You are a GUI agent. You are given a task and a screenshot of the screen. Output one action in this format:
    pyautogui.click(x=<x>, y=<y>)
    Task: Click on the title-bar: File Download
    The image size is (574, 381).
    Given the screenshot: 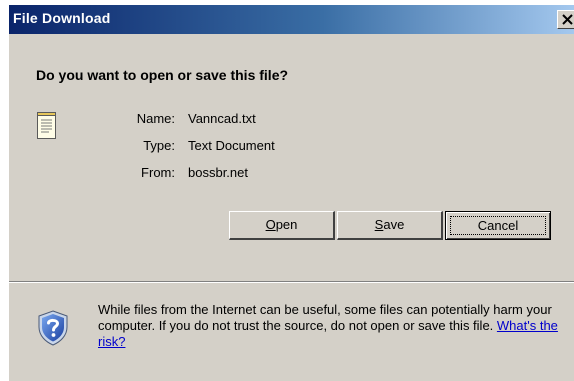 What is the action you would take?
    pyautogui.click(x=291, y=19)
    